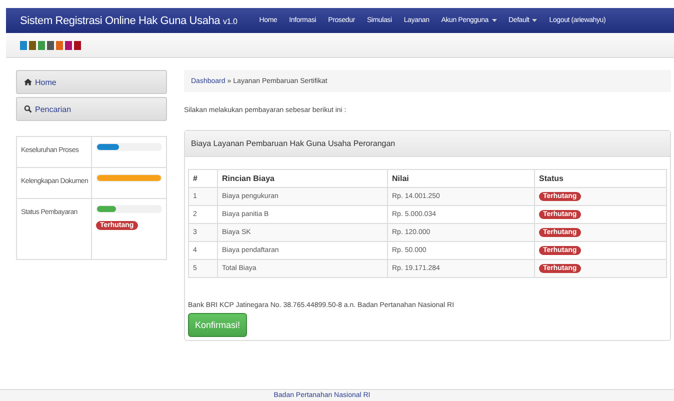 This screenshot has height=401, width=674. Describe the element at coordinates (28, 82) in the screenshot. I see `home-icon` at that location.